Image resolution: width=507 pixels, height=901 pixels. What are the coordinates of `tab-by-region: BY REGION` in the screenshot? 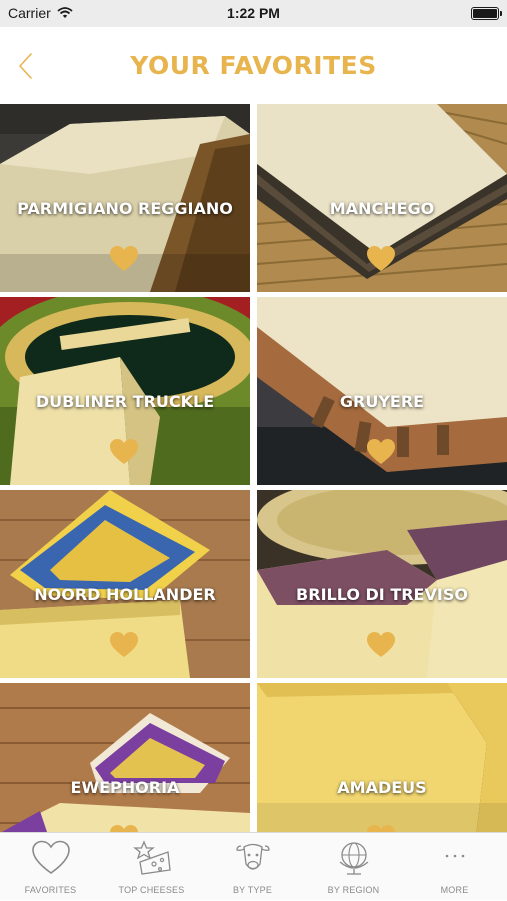 It's located at (353, 867).